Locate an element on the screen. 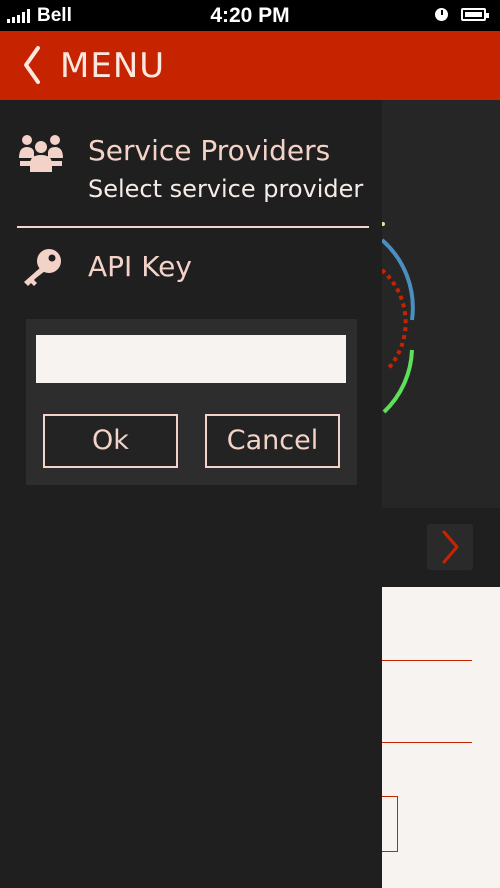 The height and width of the screenshot is (888, 500). api-key-dialog: Ok Cancel is located at coordinates (191, 402).